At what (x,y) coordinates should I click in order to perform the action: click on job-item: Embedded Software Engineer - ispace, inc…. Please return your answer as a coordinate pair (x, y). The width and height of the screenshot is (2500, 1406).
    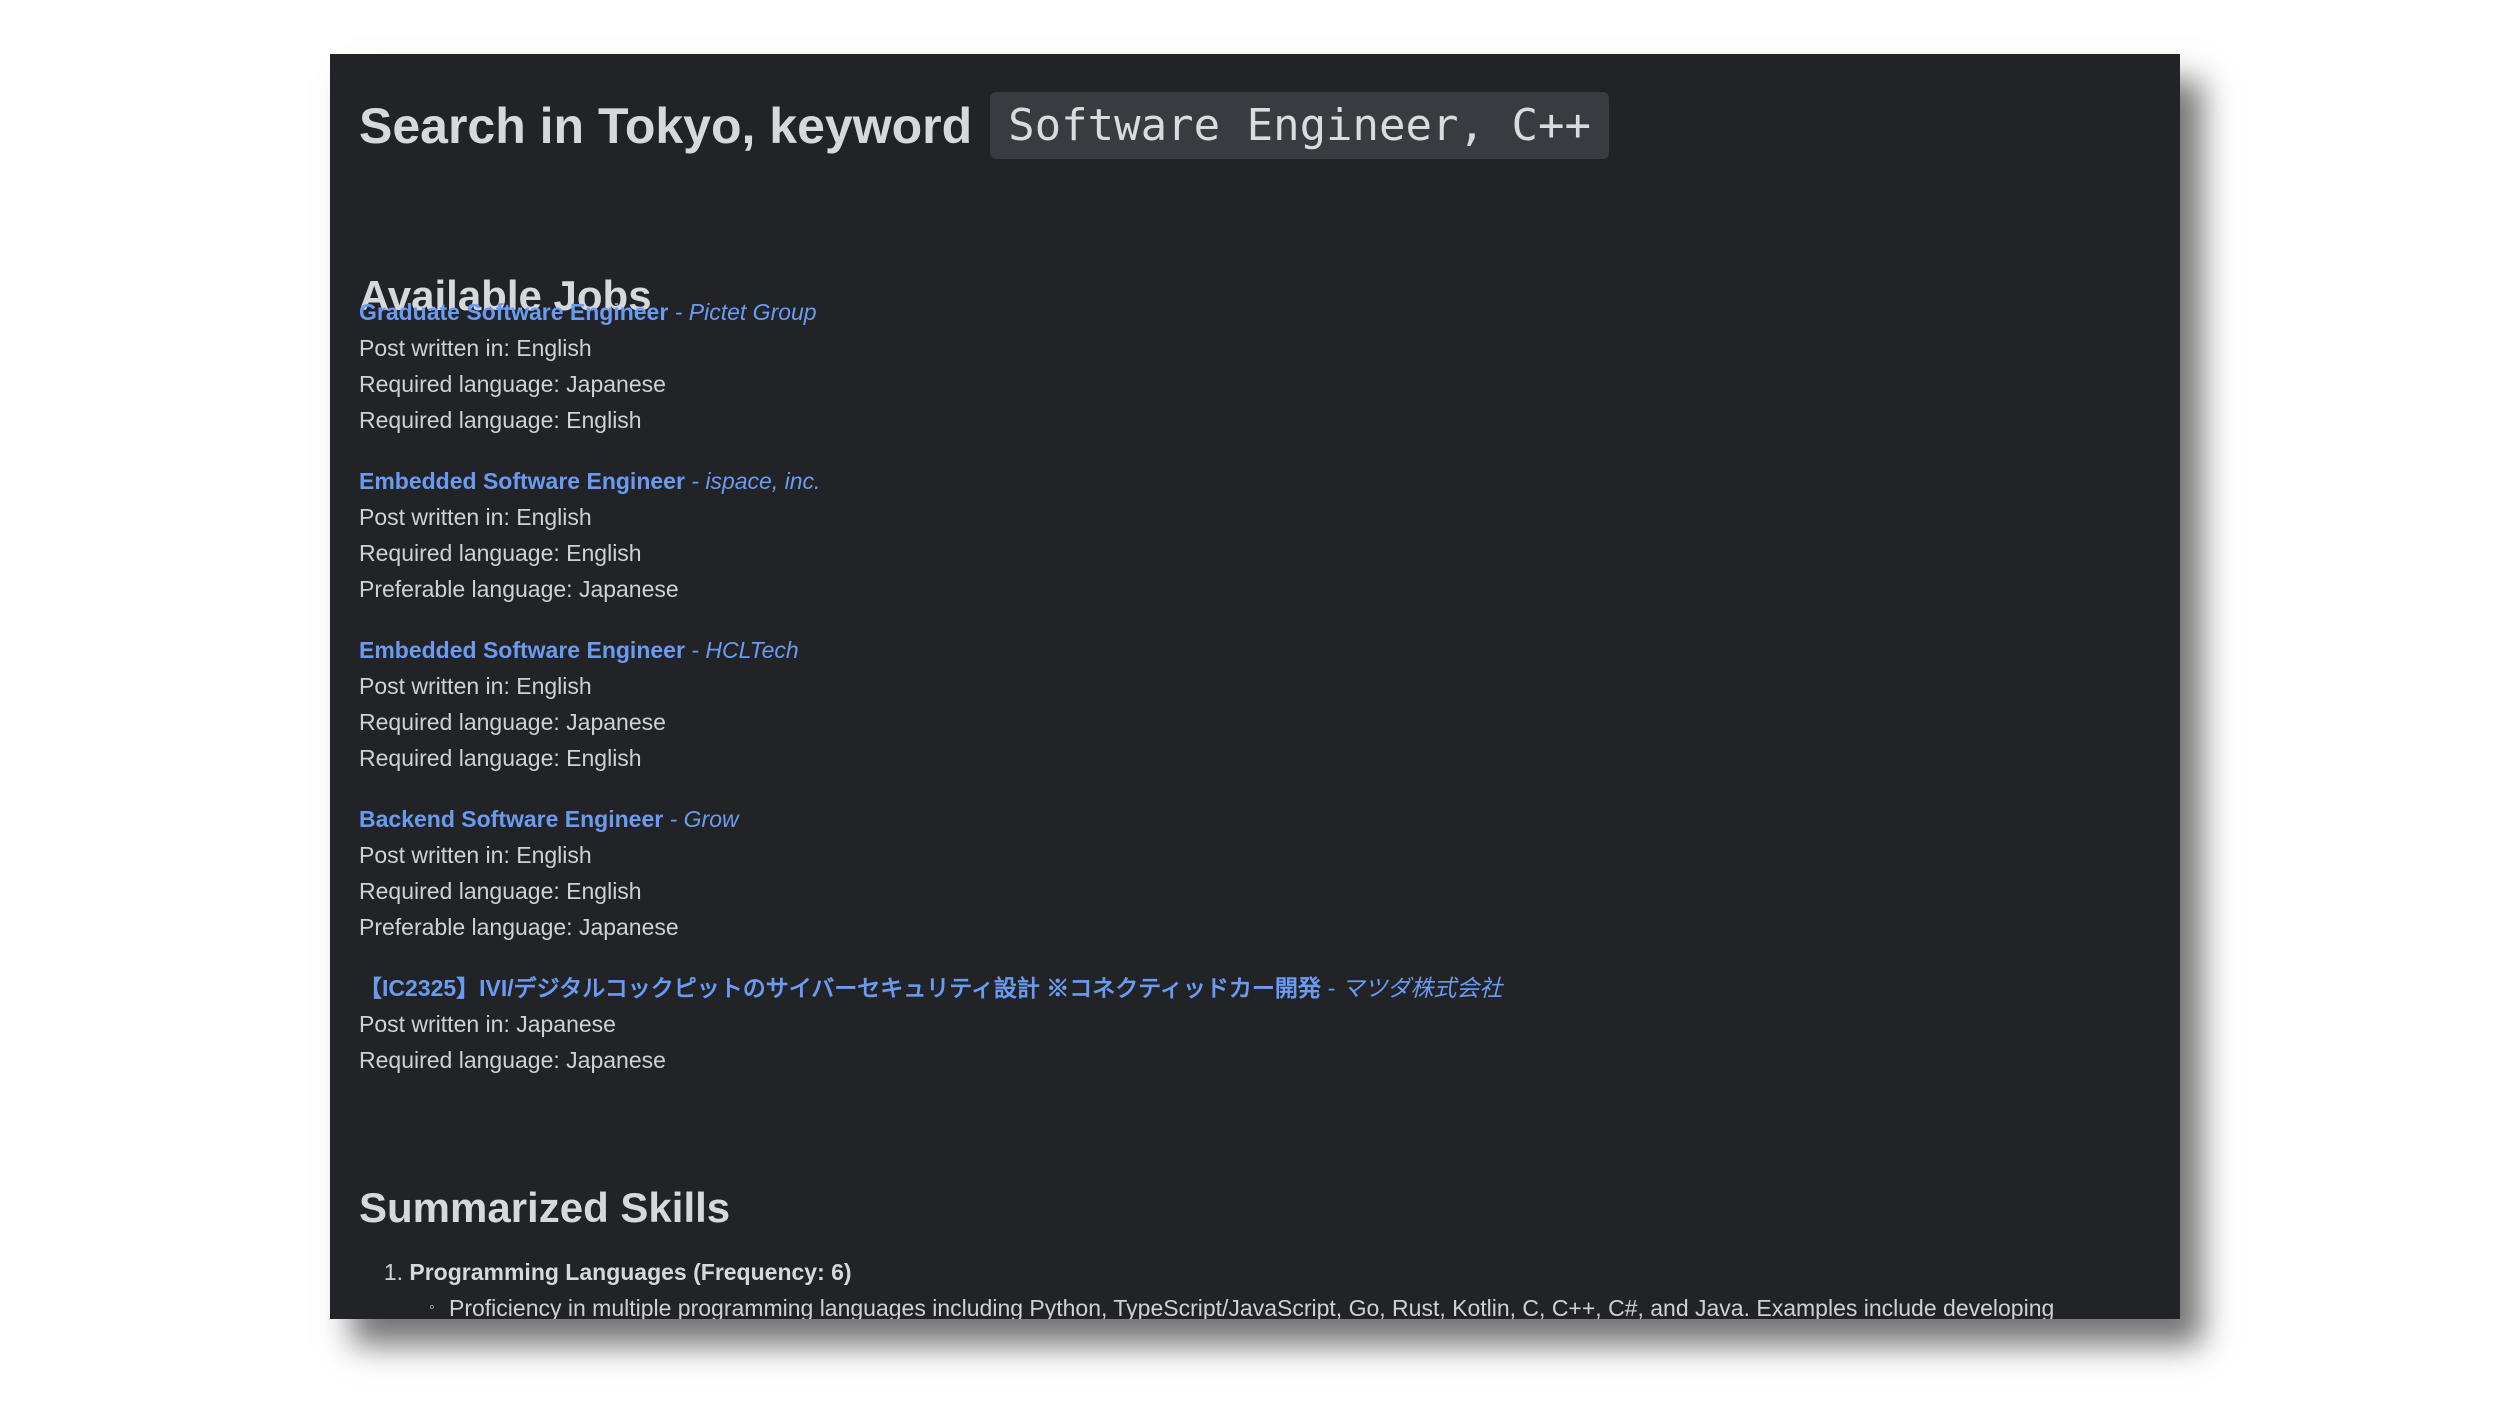
    Looking at the image, I should click on (1209, 535).